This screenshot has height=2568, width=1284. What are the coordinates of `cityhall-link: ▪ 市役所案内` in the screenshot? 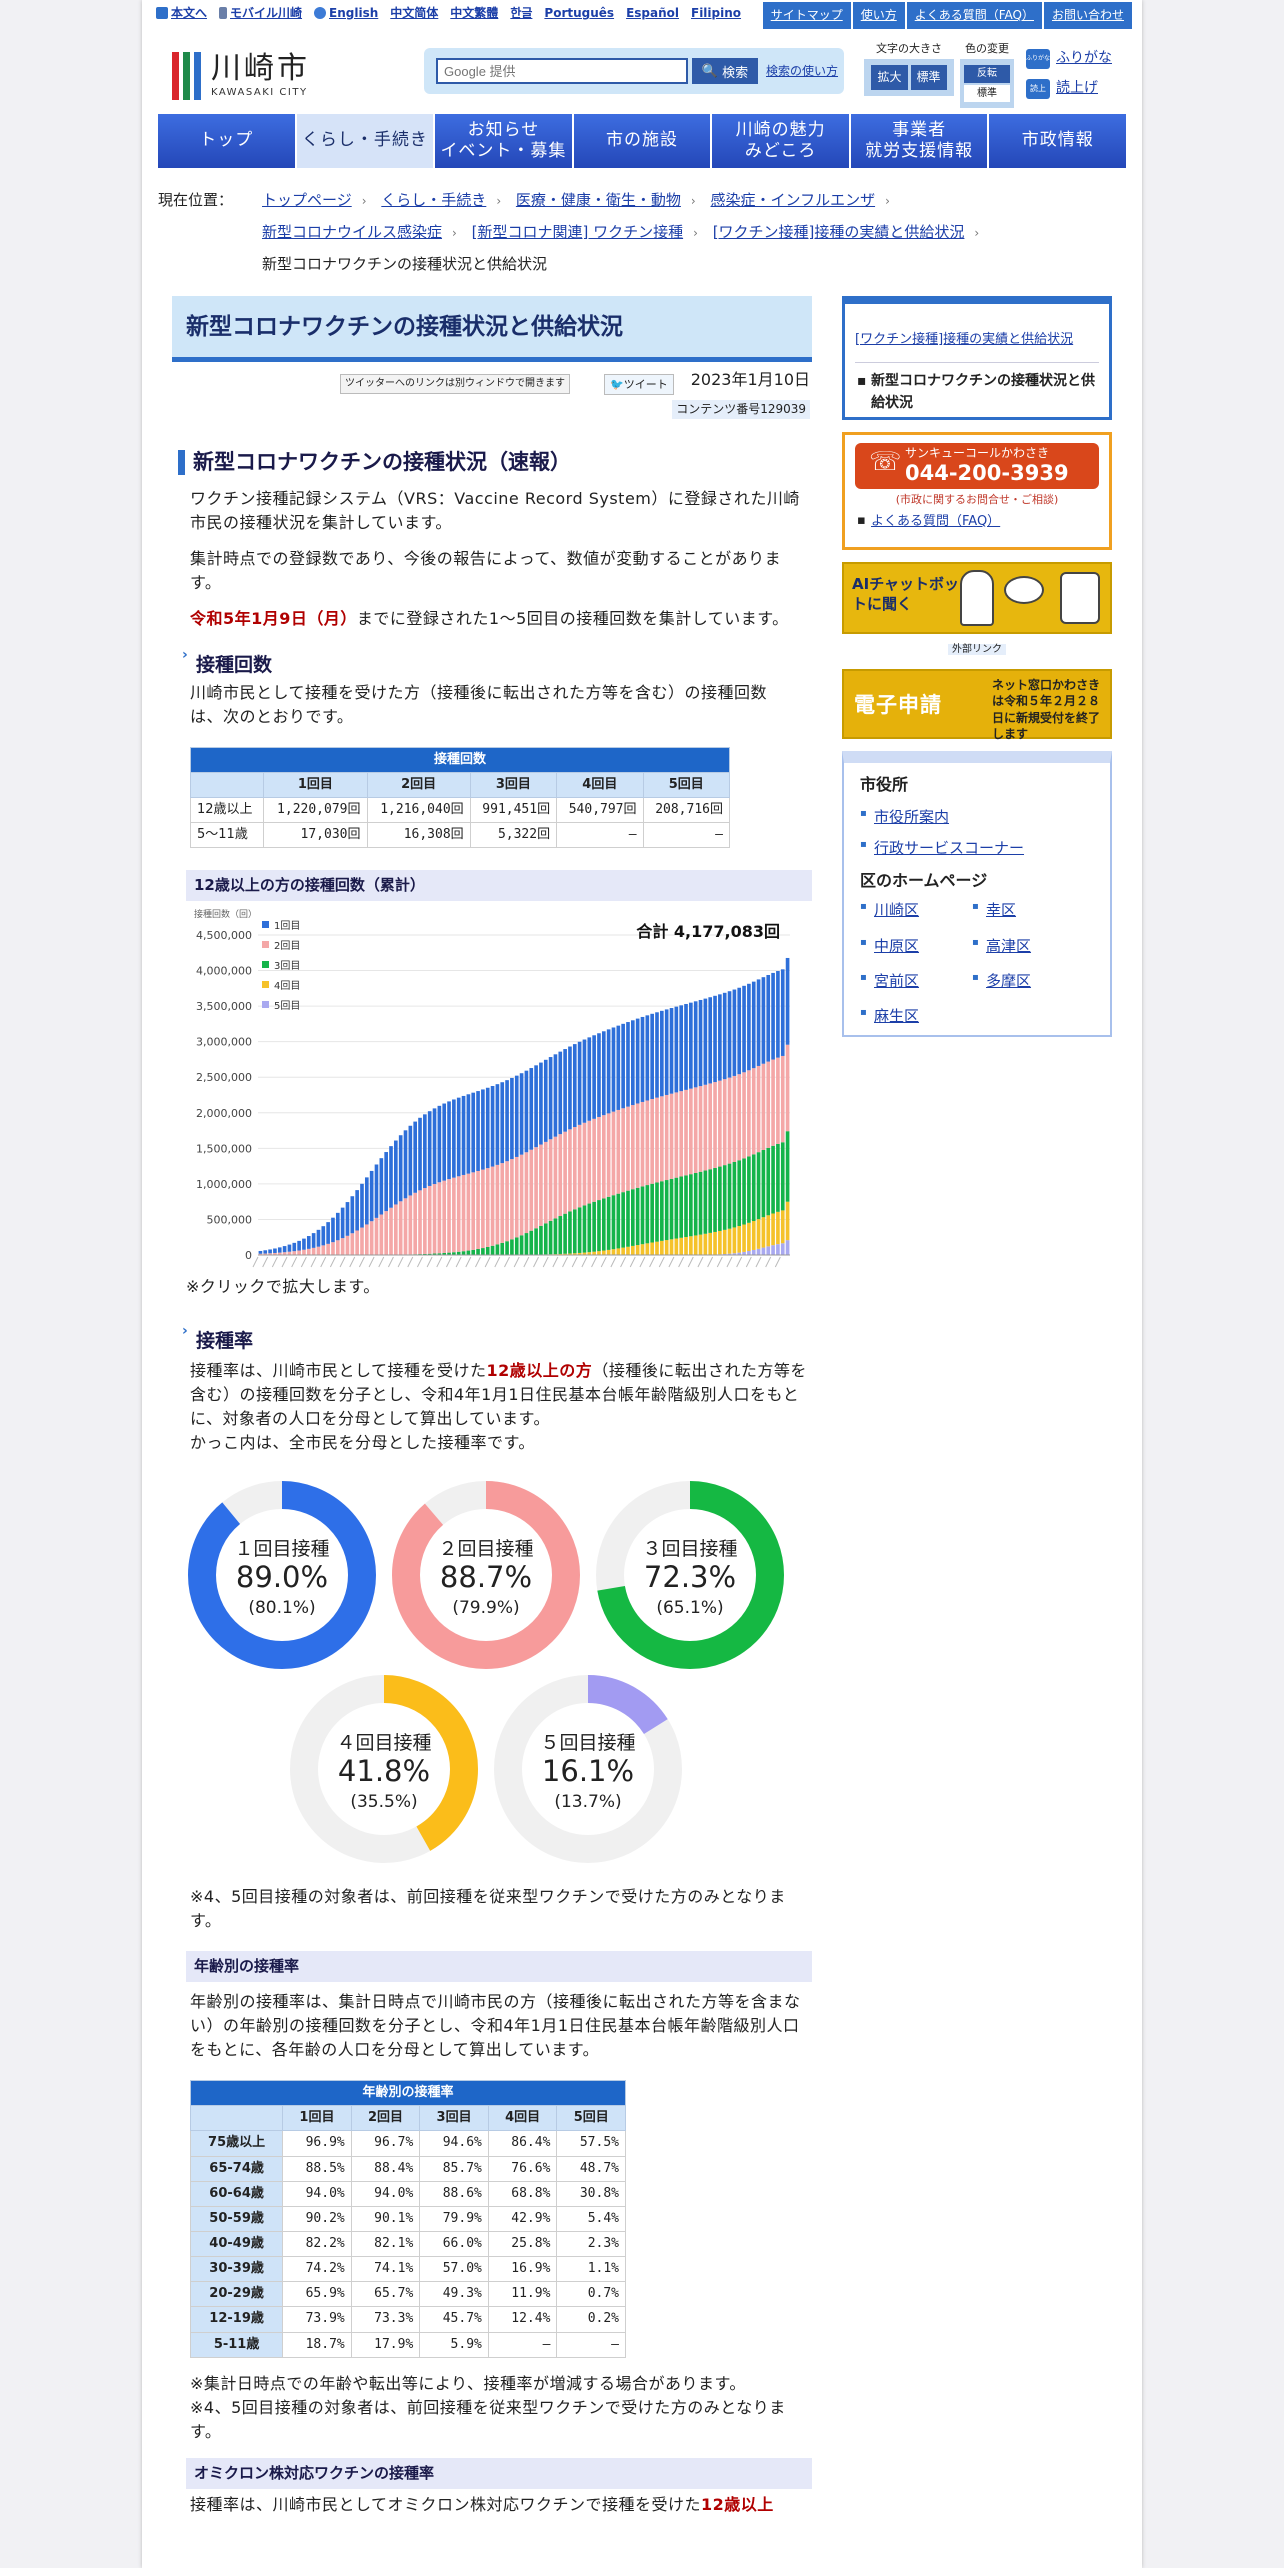 It's located at (977, 817).